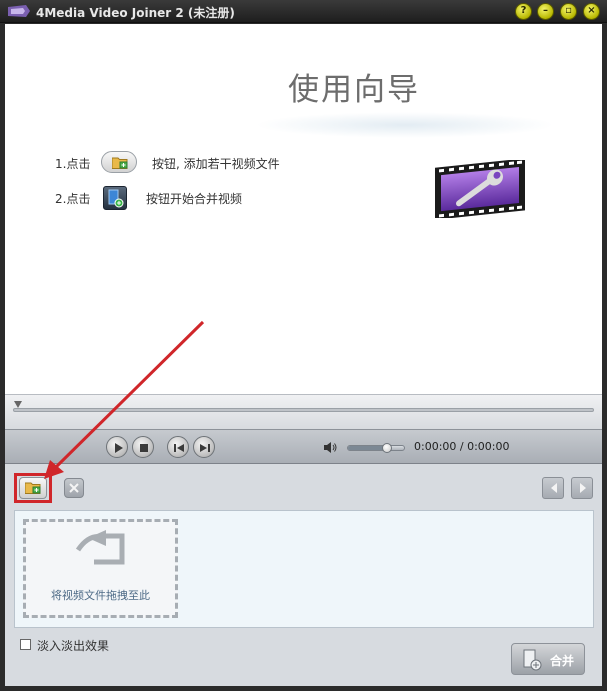 This screenshot has height=691, width=607. I want to click on previous-button, so click(178, 447).